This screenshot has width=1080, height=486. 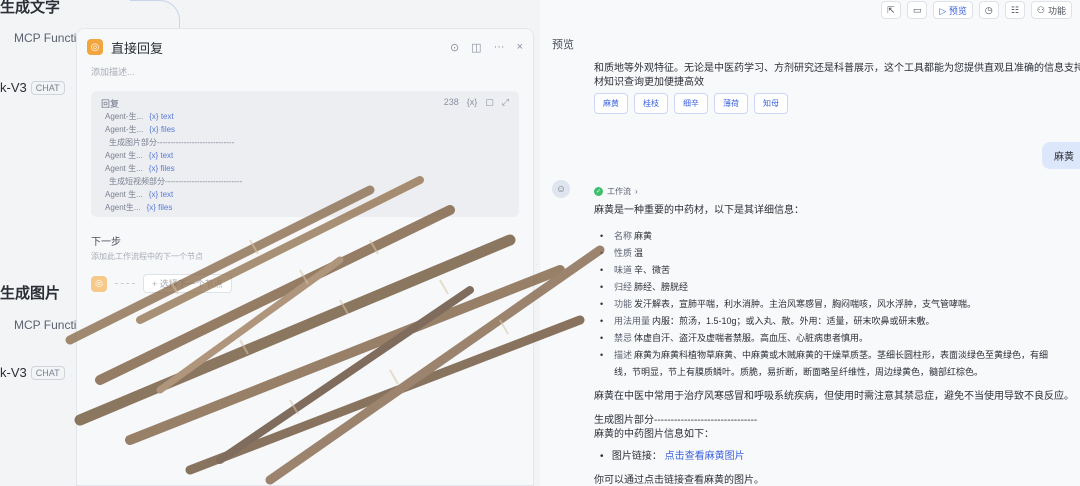 I want to click on list-item: • 性质温, so click(x=840, y=253).